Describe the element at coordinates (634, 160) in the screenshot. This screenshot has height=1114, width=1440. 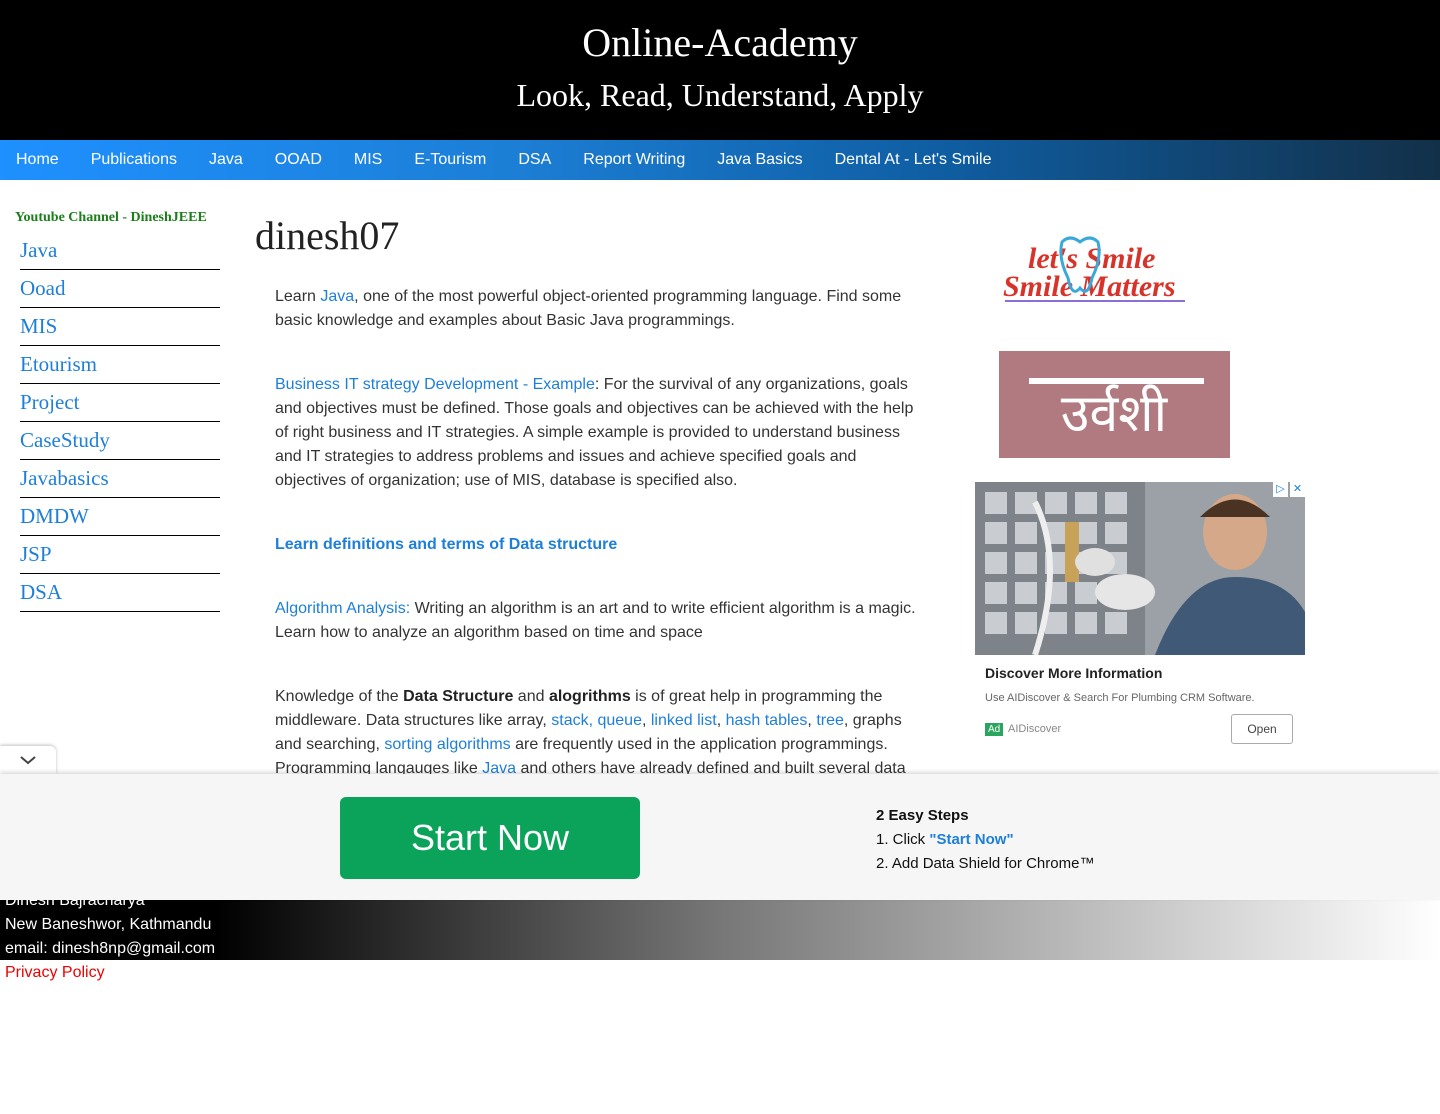
I see `nav-report-writing: Report Writing` at that location.